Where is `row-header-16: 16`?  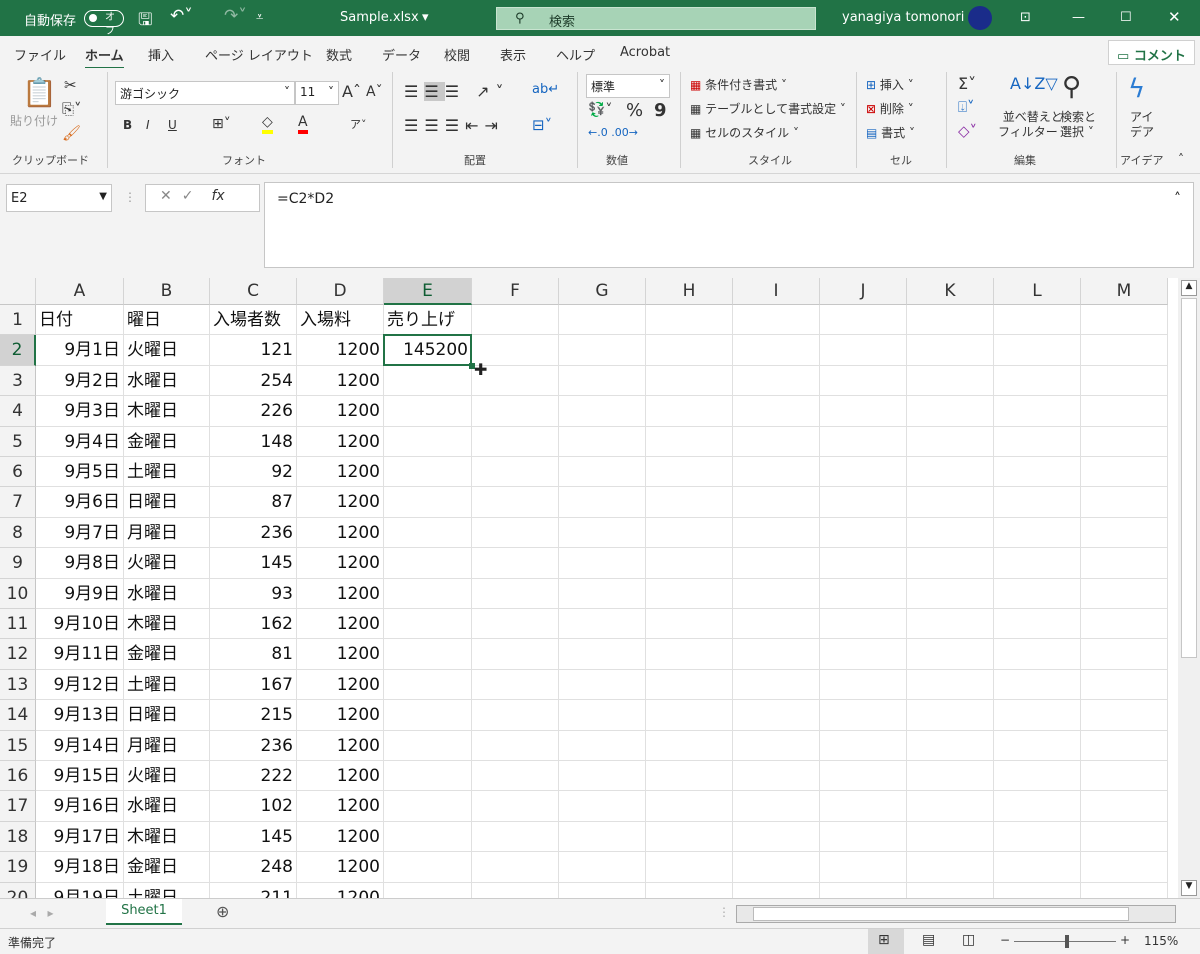
row-header-16: 16 is located at coordinates (18, 776).